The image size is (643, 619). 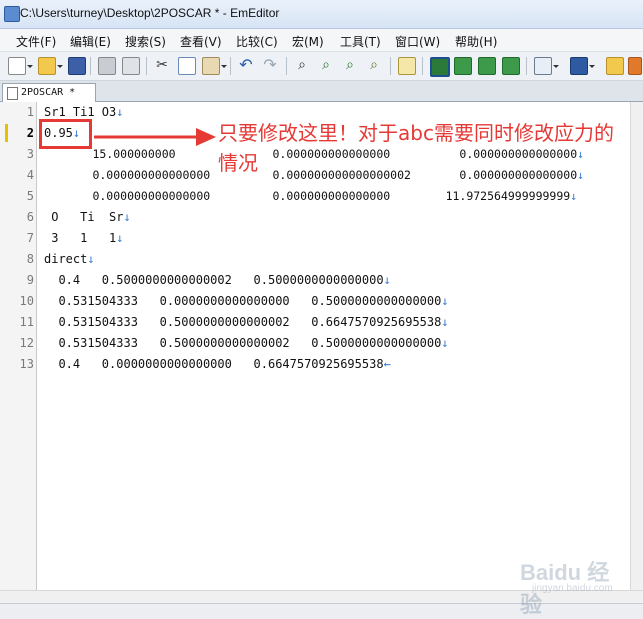 I want to click on line-number: 11, so click(x=26, y=322).